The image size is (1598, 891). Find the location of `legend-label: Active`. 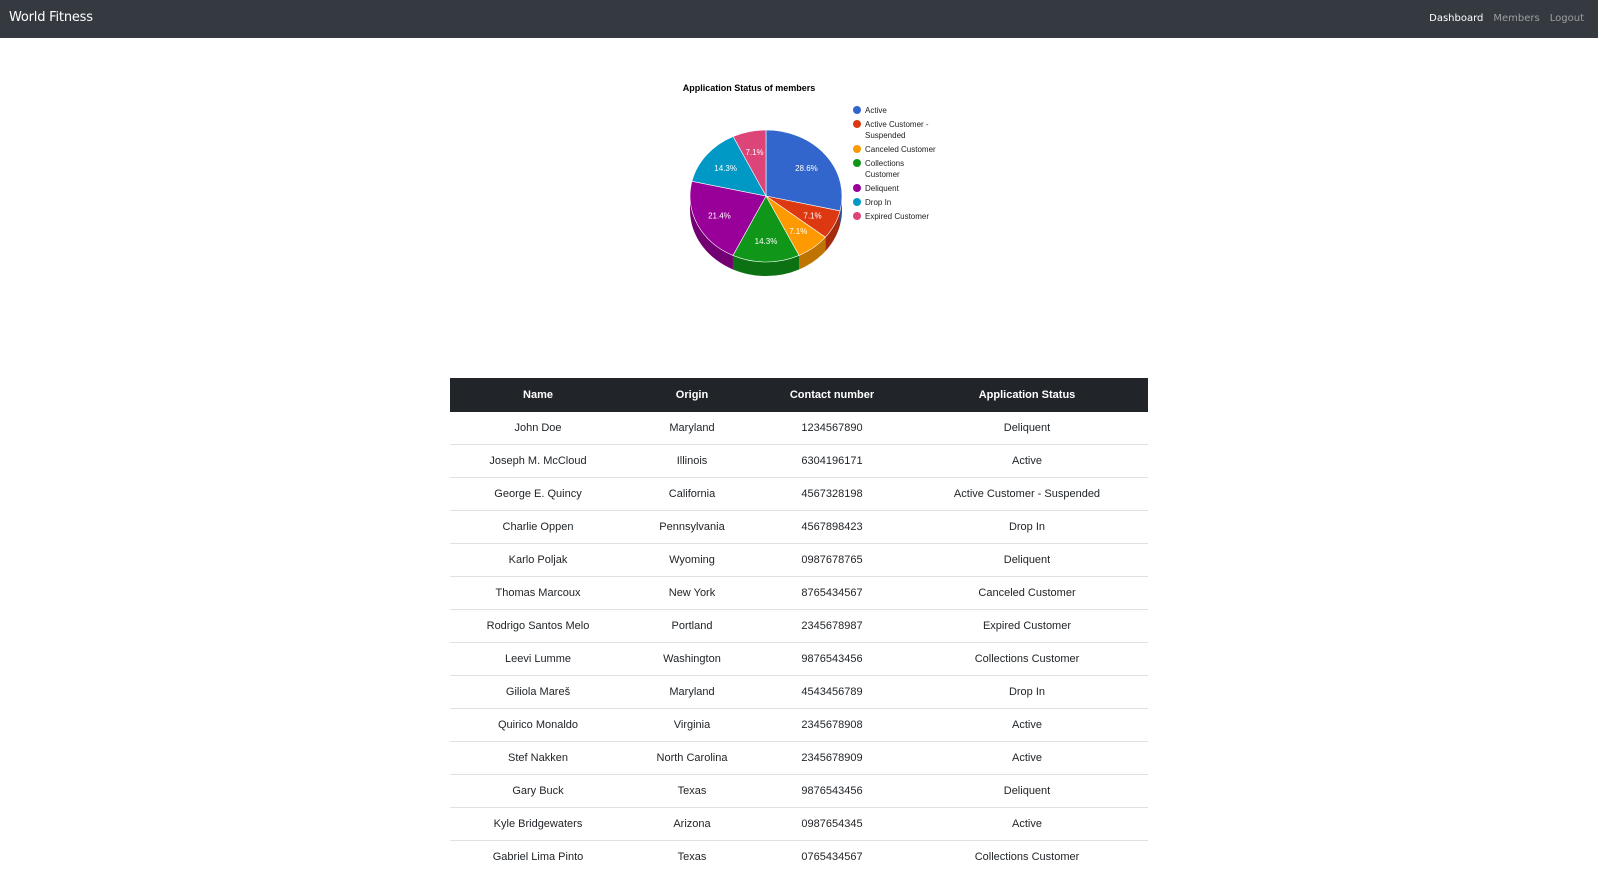

legend-label: Active is located at coordinates (876, 110).